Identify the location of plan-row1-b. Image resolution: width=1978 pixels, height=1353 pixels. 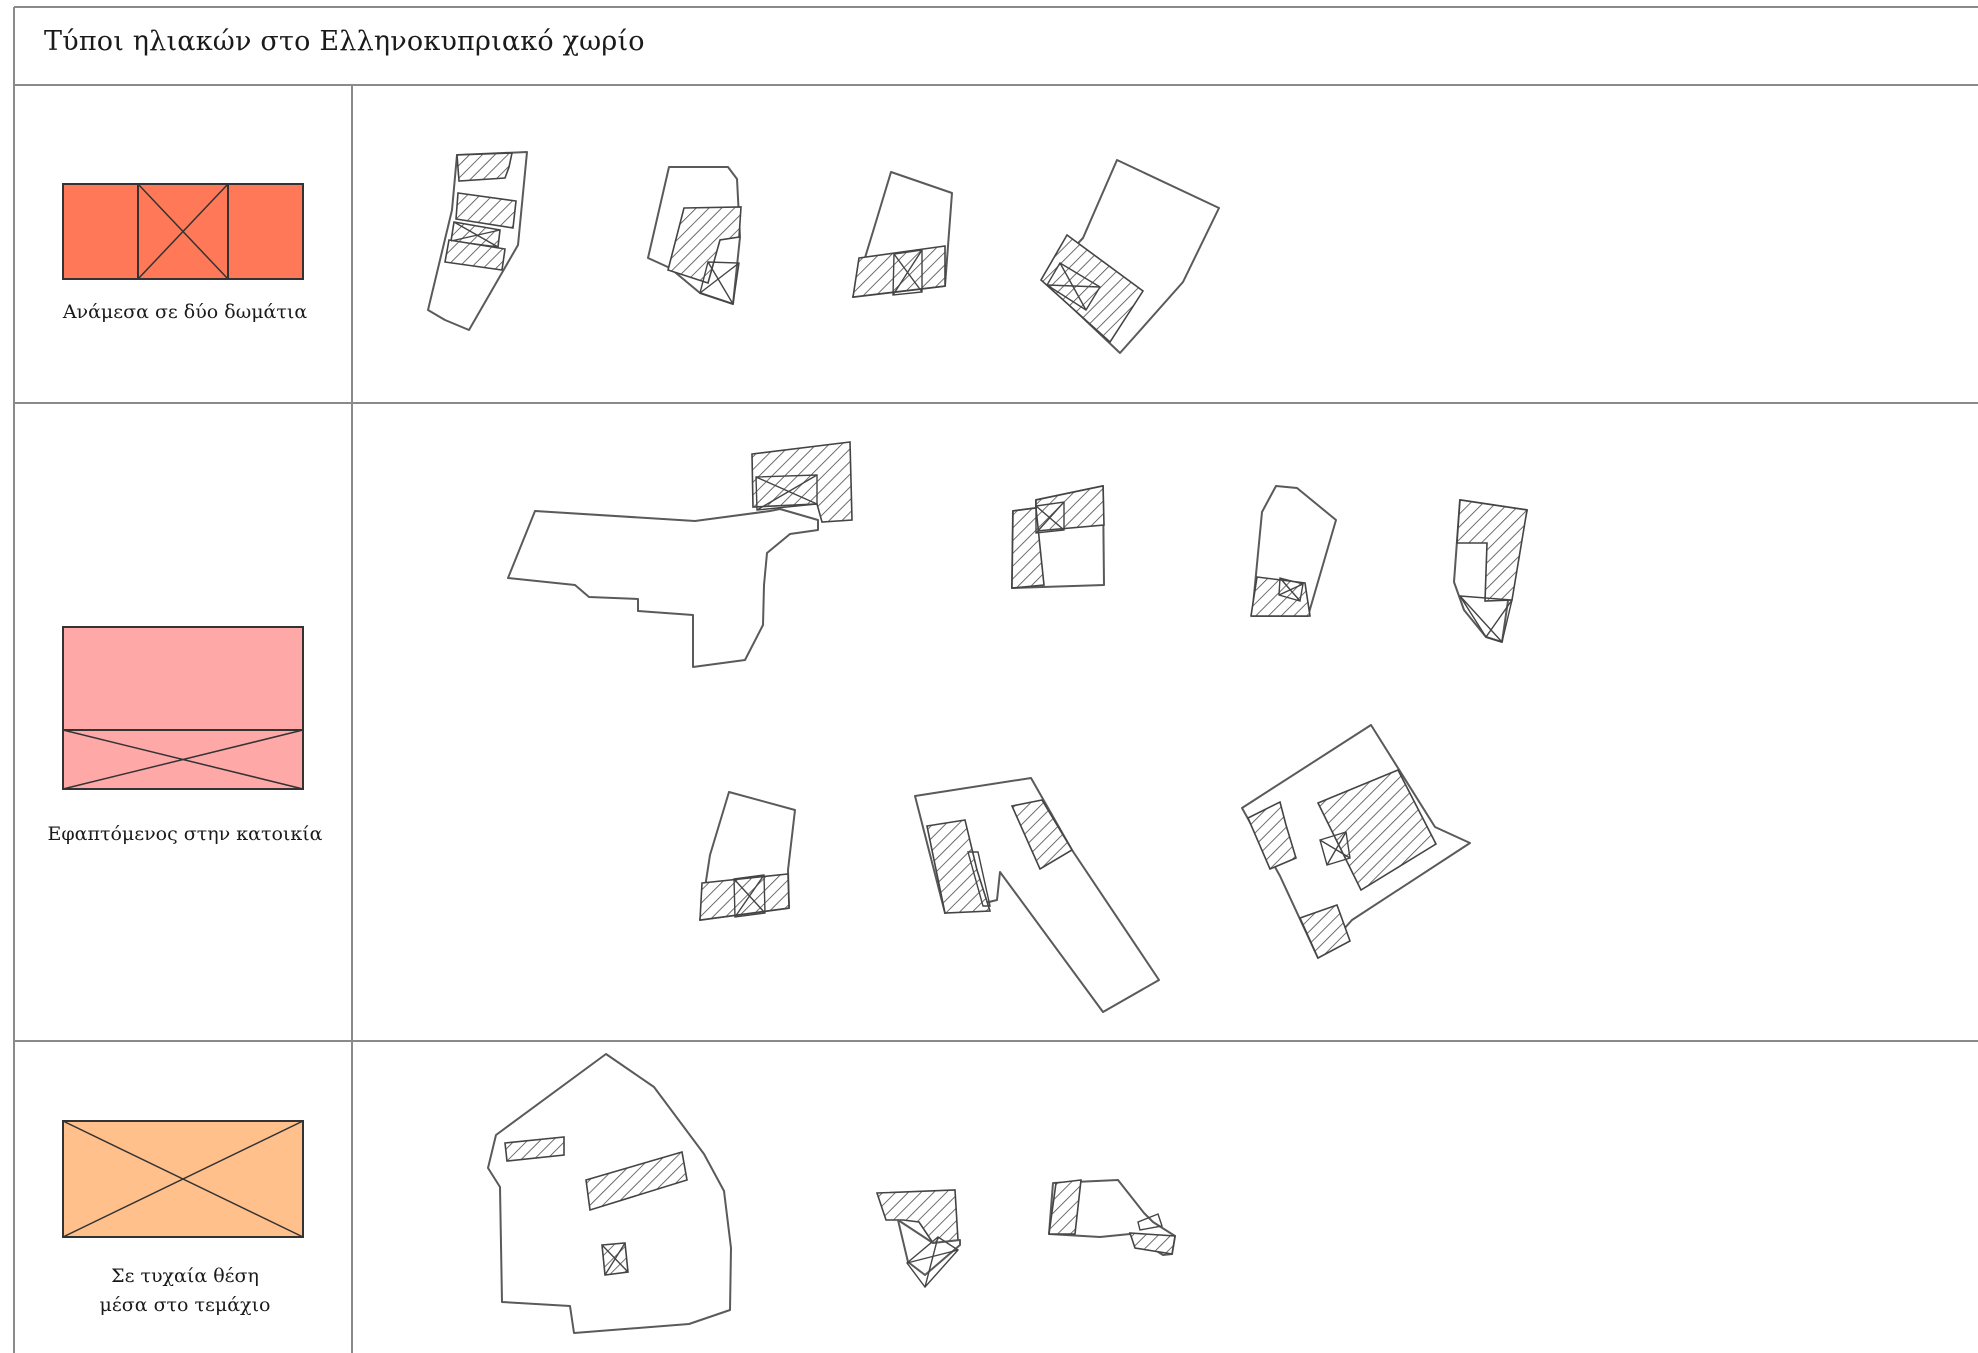
(694, 235).